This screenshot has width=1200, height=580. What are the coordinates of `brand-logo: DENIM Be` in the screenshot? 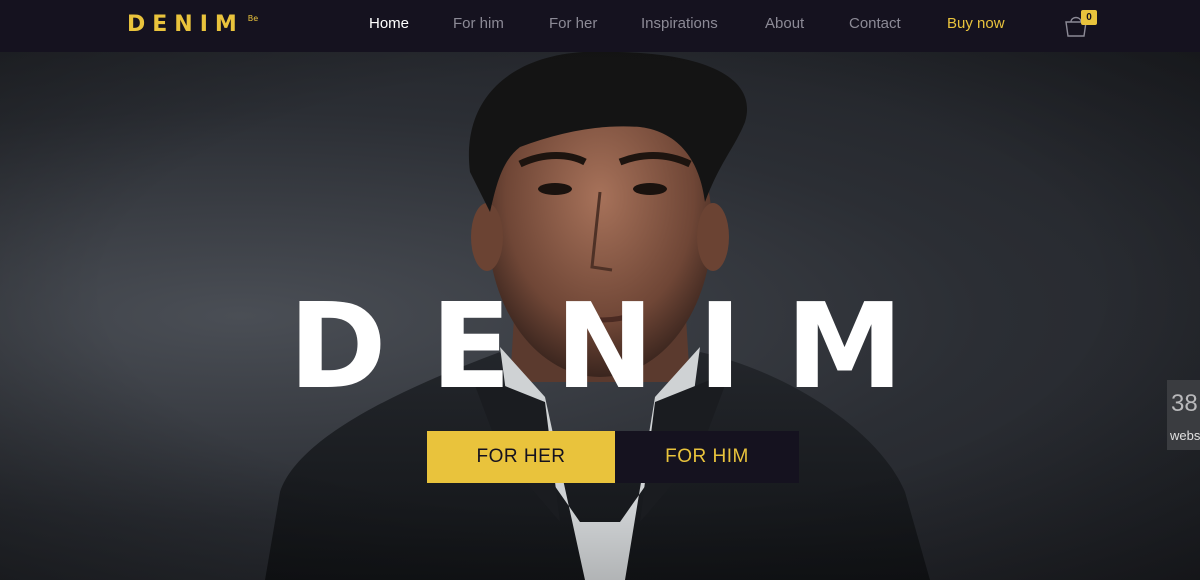 It's located at (192, 25).